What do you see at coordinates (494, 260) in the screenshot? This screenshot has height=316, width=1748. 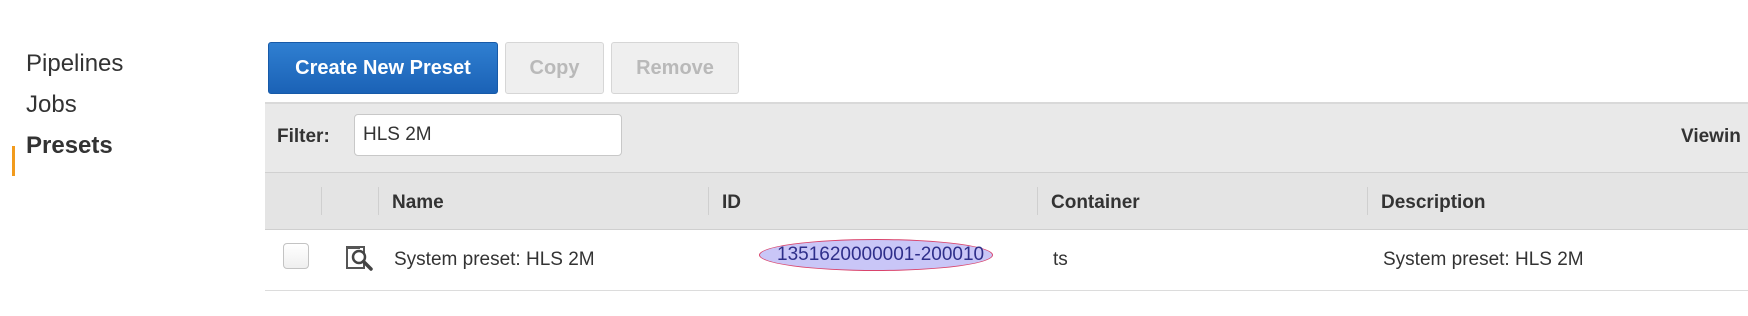 I see `preset-name-cell: System preset: HLS 2M` at bounding box center [494, 260].